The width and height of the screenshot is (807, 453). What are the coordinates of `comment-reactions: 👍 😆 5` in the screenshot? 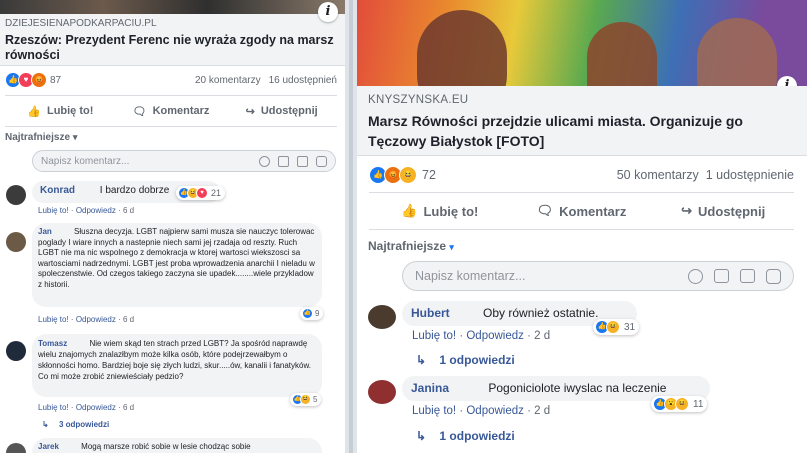 It's located at (306, 399).